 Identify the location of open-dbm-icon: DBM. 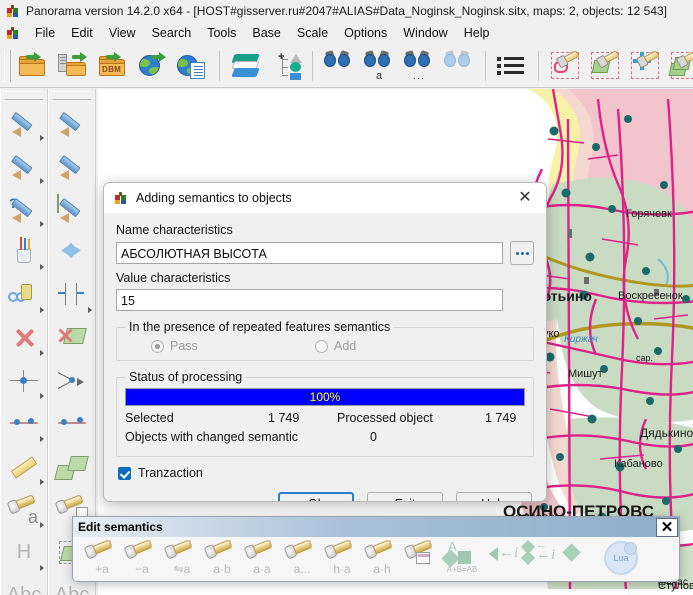
(113, 66).